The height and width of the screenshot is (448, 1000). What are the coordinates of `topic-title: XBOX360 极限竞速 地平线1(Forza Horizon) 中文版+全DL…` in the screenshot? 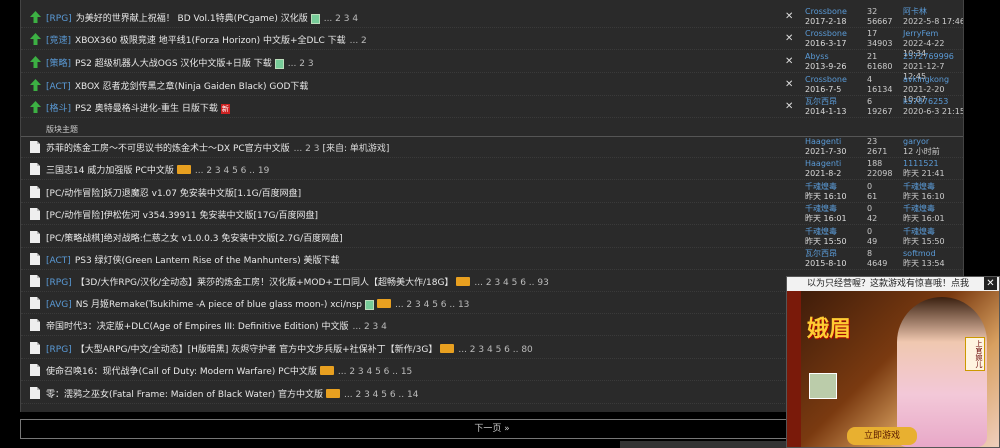 It's located at (210, 41).